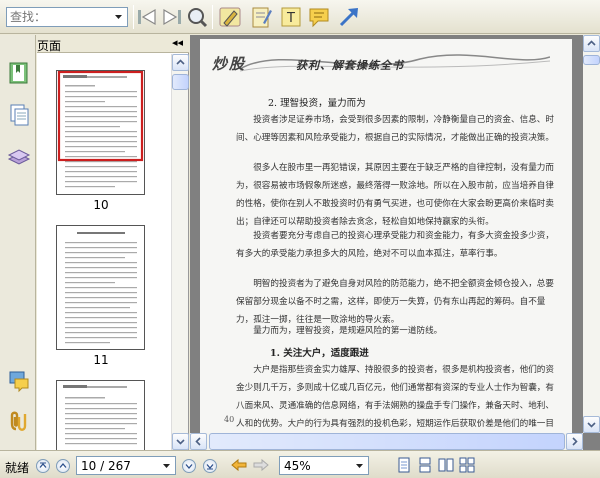  I want to click on svg-text: T, so click(290, 18).